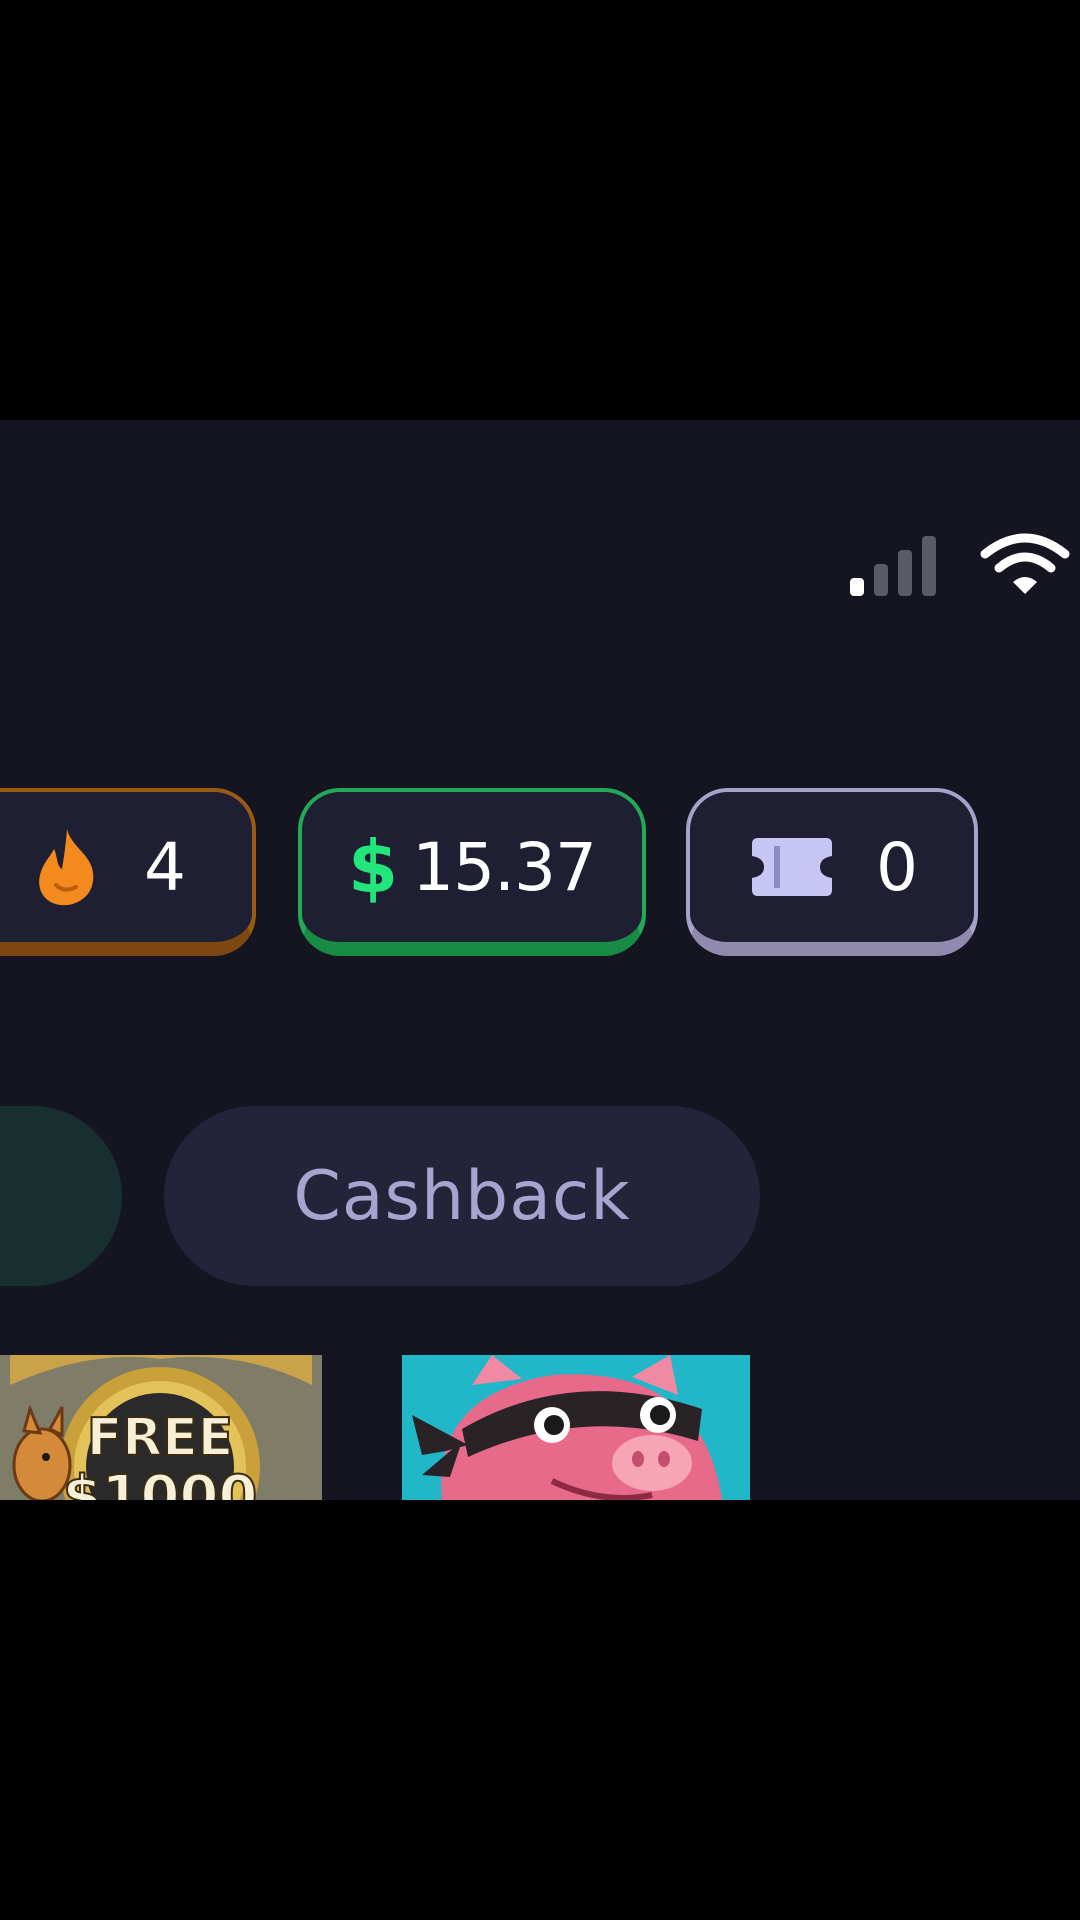 The image size is (1080, 1920). What do you see at coordinates (897, 867) in the screenshot?
I see `tickets-value: 0` at bounding box center [897, 867].